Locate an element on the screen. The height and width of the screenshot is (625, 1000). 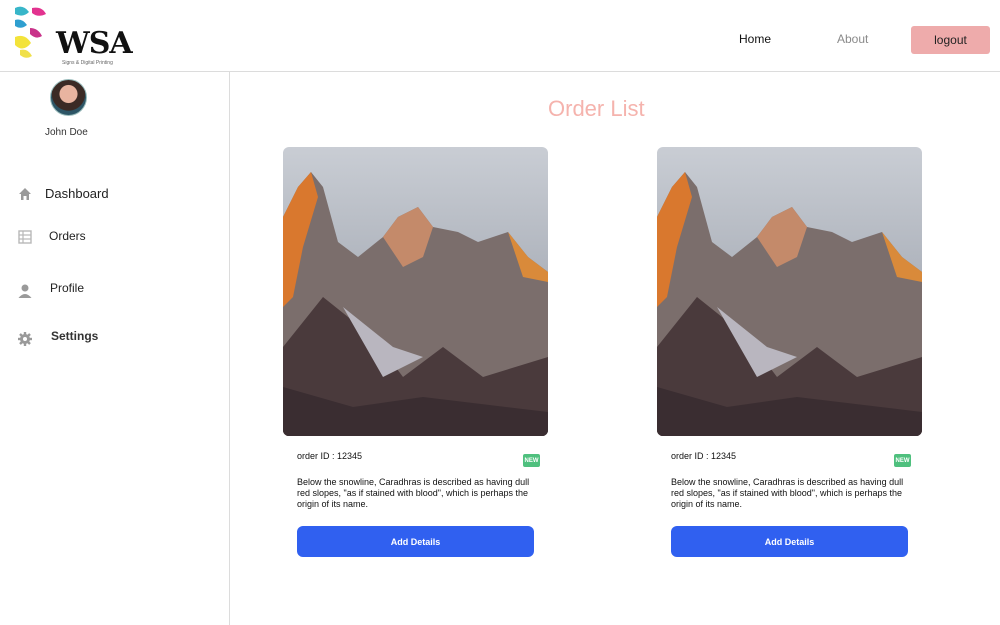
gear-icon is located at coordinates (25, 339).